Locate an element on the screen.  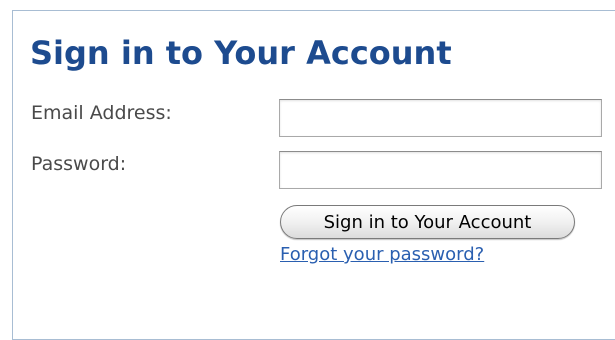
email-label: Email Address: is located at coordinates (101, 113).